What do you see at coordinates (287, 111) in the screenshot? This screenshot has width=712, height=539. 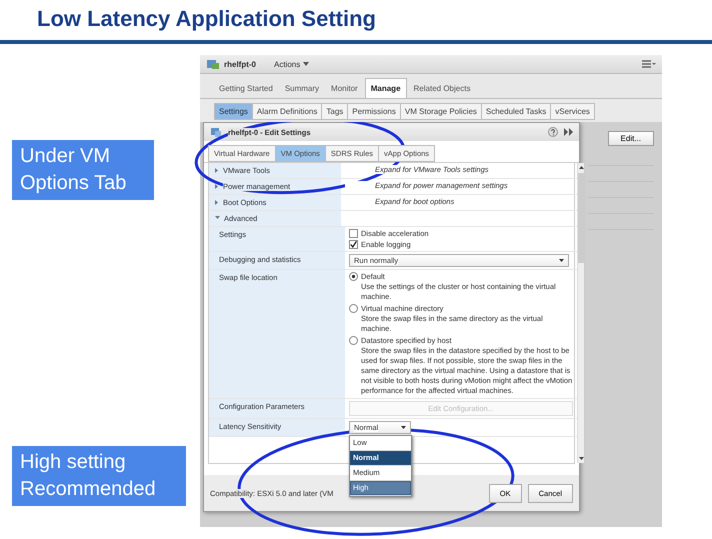 I see `settings-tab: Alarm Definitions` at bounding box center [287, 111].